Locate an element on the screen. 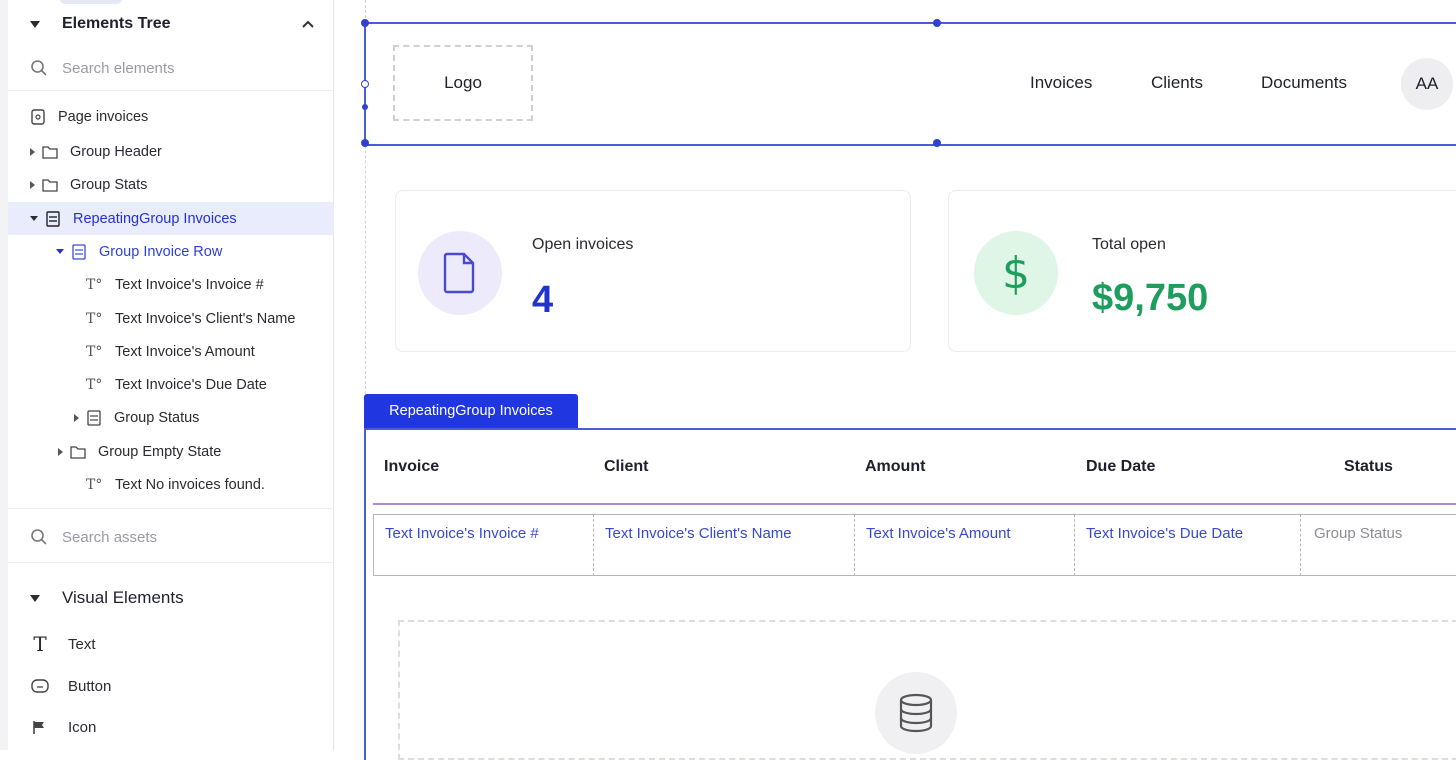  tree-item-group-header: Group Header is located at coordinates (181, 151).